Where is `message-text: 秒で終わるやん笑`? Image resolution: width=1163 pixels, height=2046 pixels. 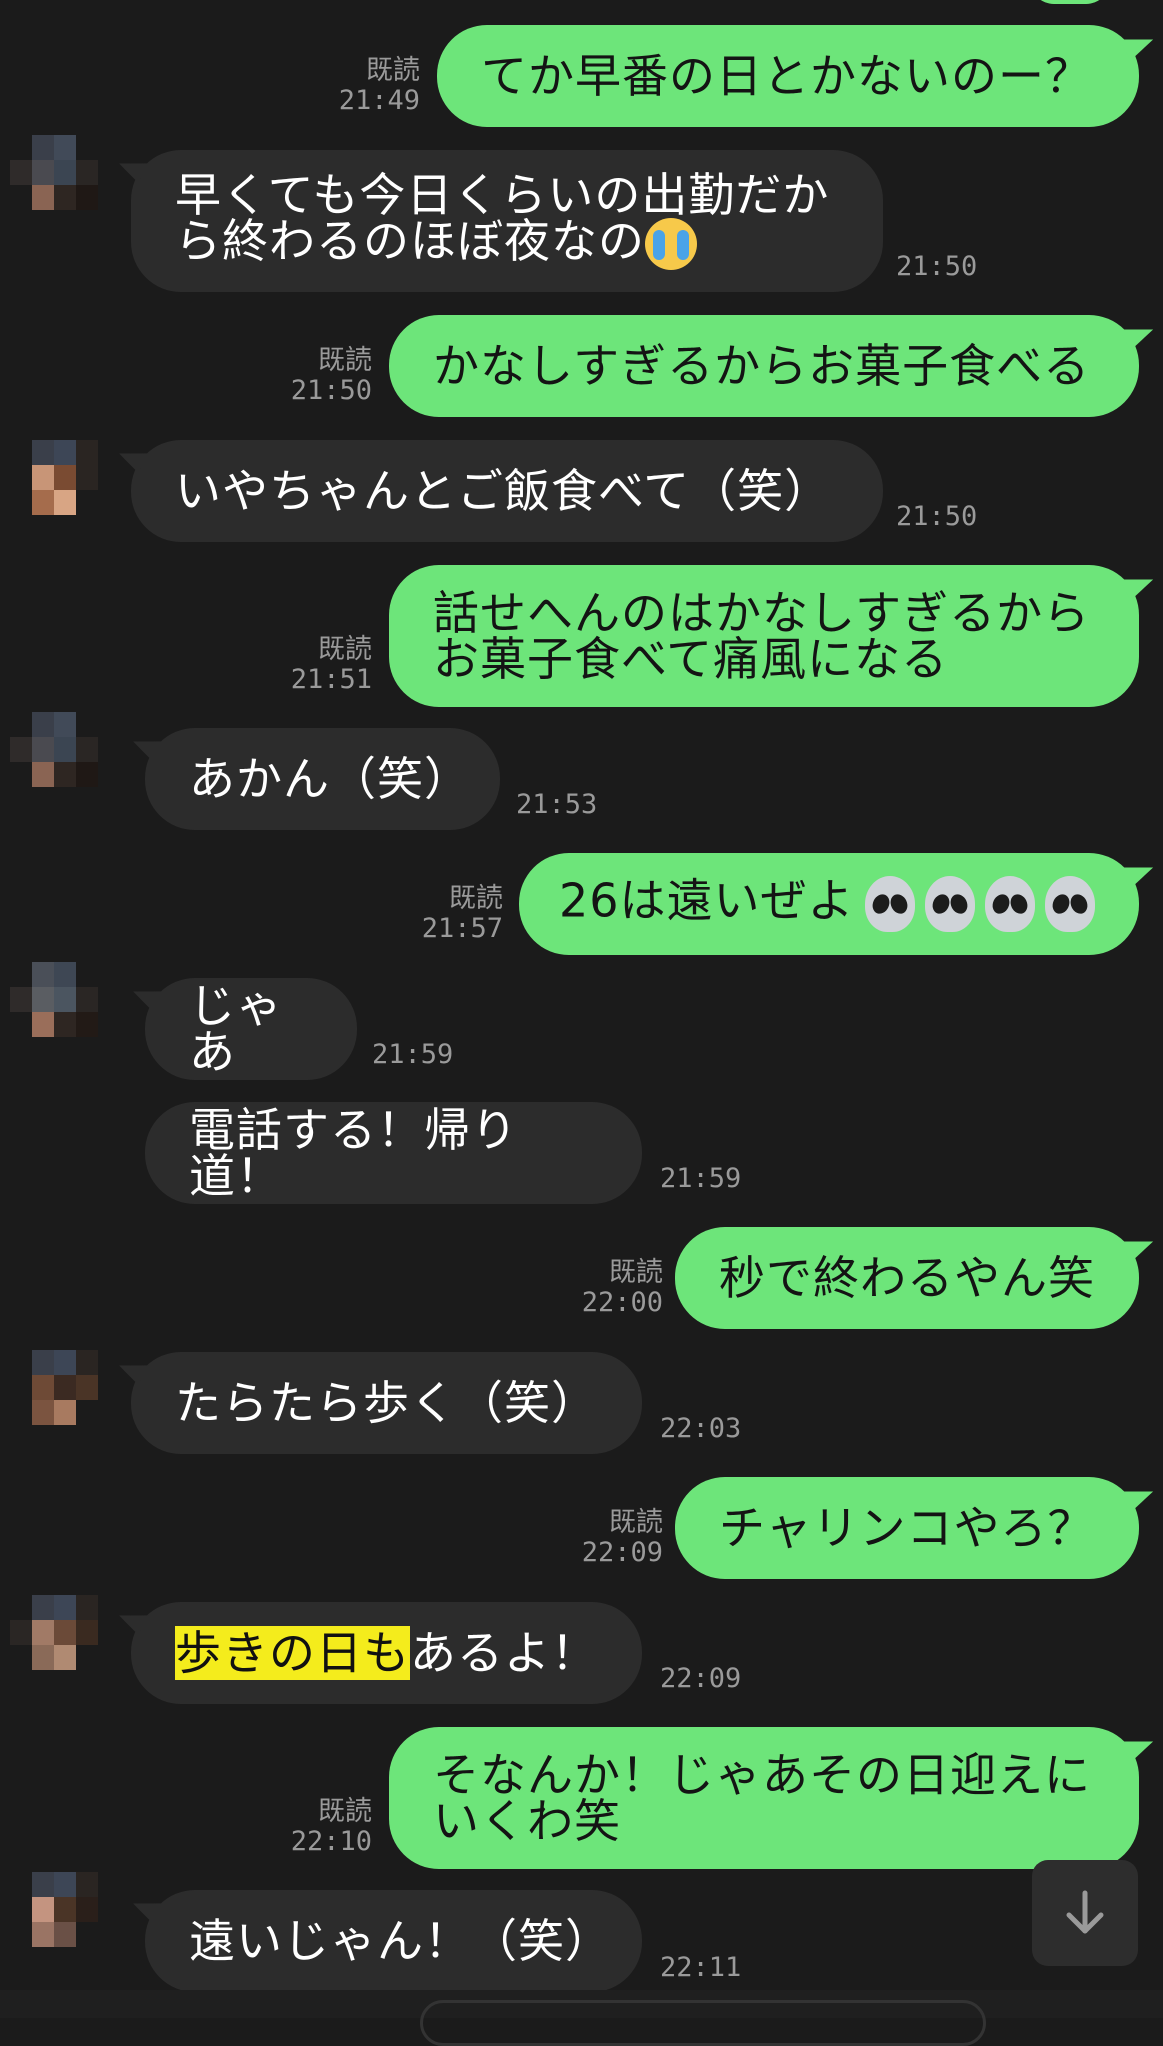 message-text: 秒で終わるやん笑 is located at coordinates (907, 1278).